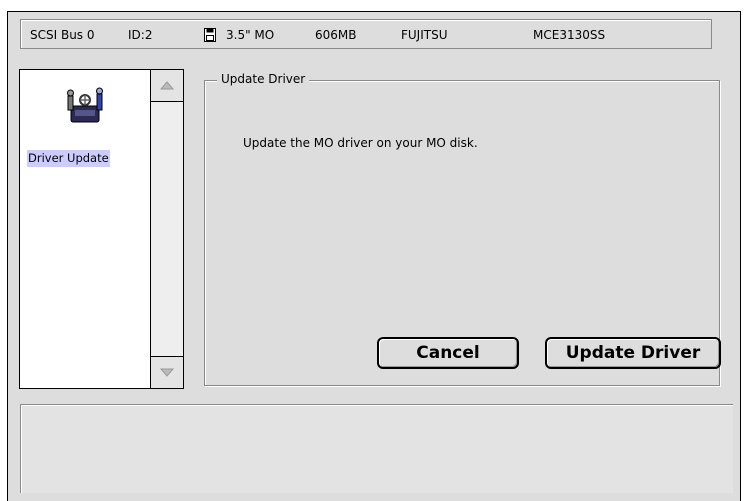 This screenshot has width=751, height=501. What do you see at coordinates (140, 35) in the screenshot?
I see `scsi-id-label: ID:2` at bounding box center [140, 35].